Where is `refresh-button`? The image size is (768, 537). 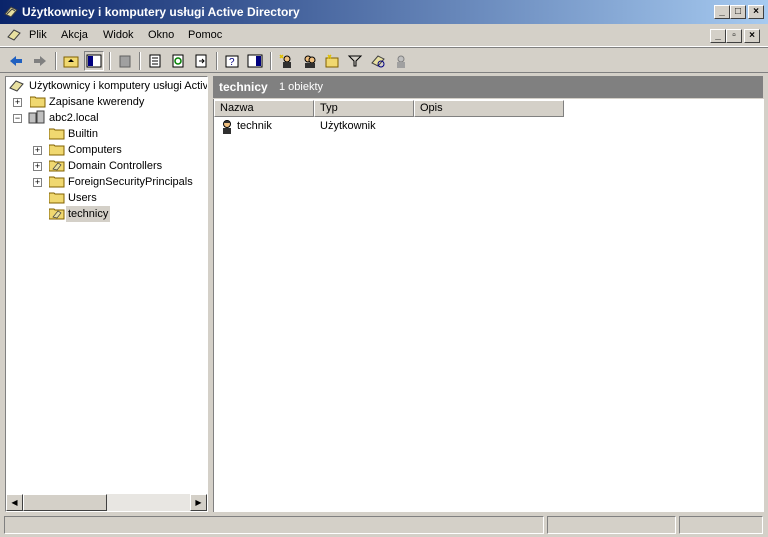 refresh-button is located at coordinates (178, 61).